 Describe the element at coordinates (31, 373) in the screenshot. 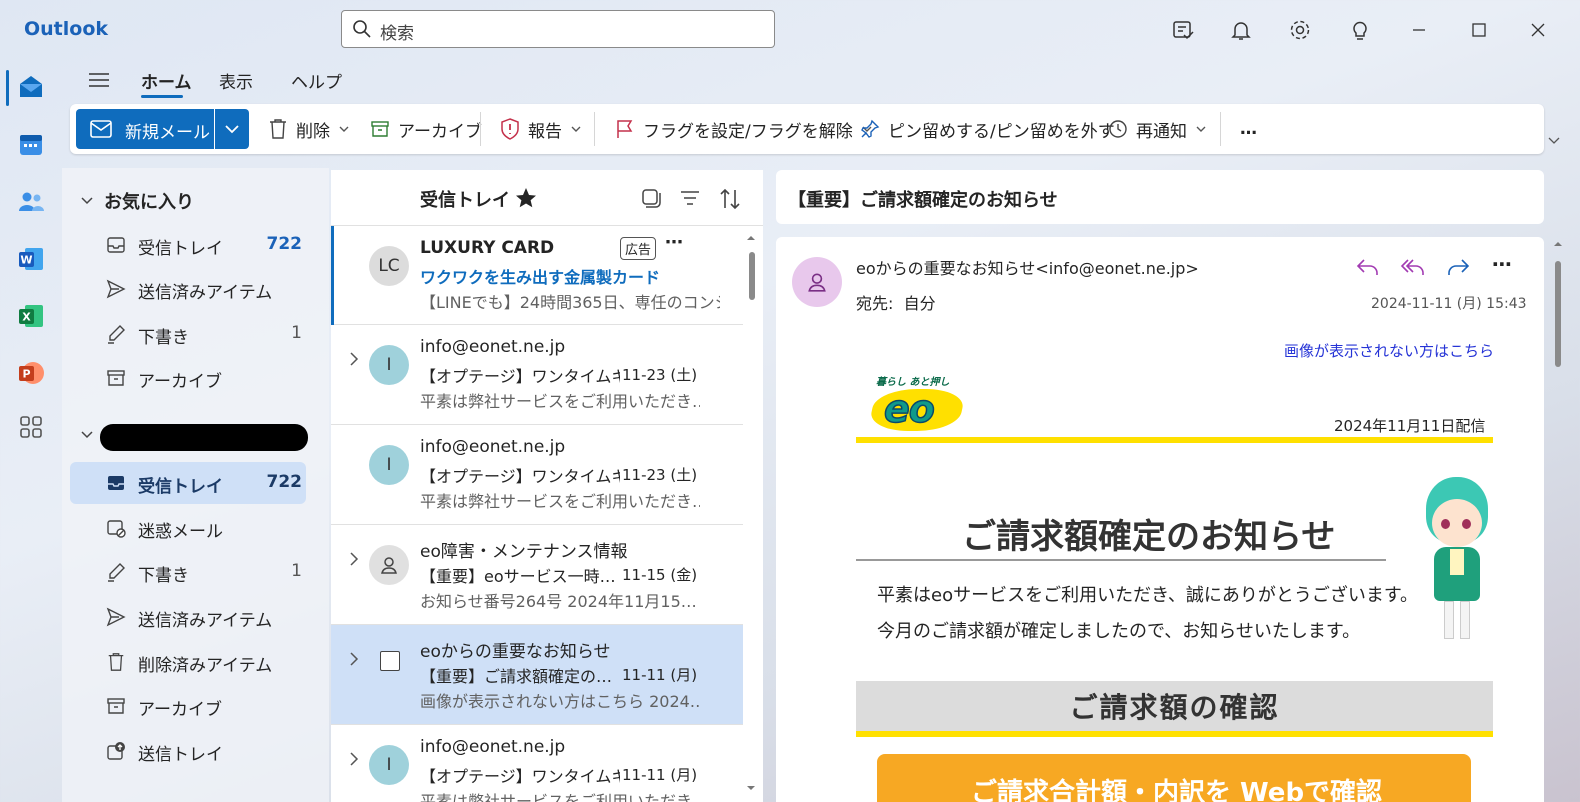

I see `powerpoint-app-icon: P` at that location.